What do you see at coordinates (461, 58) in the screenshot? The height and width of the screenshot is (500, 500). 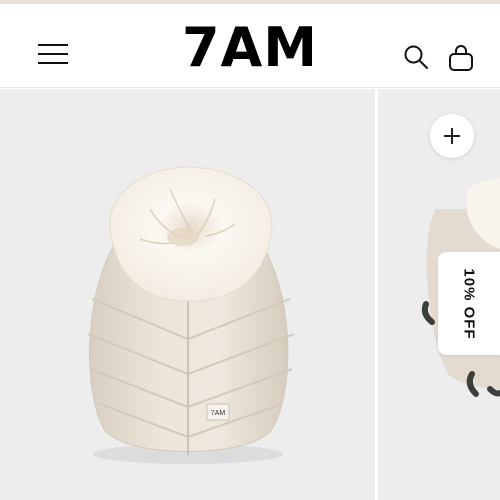 I see `shopping-bag-icon` at bounding box center [461, 58].